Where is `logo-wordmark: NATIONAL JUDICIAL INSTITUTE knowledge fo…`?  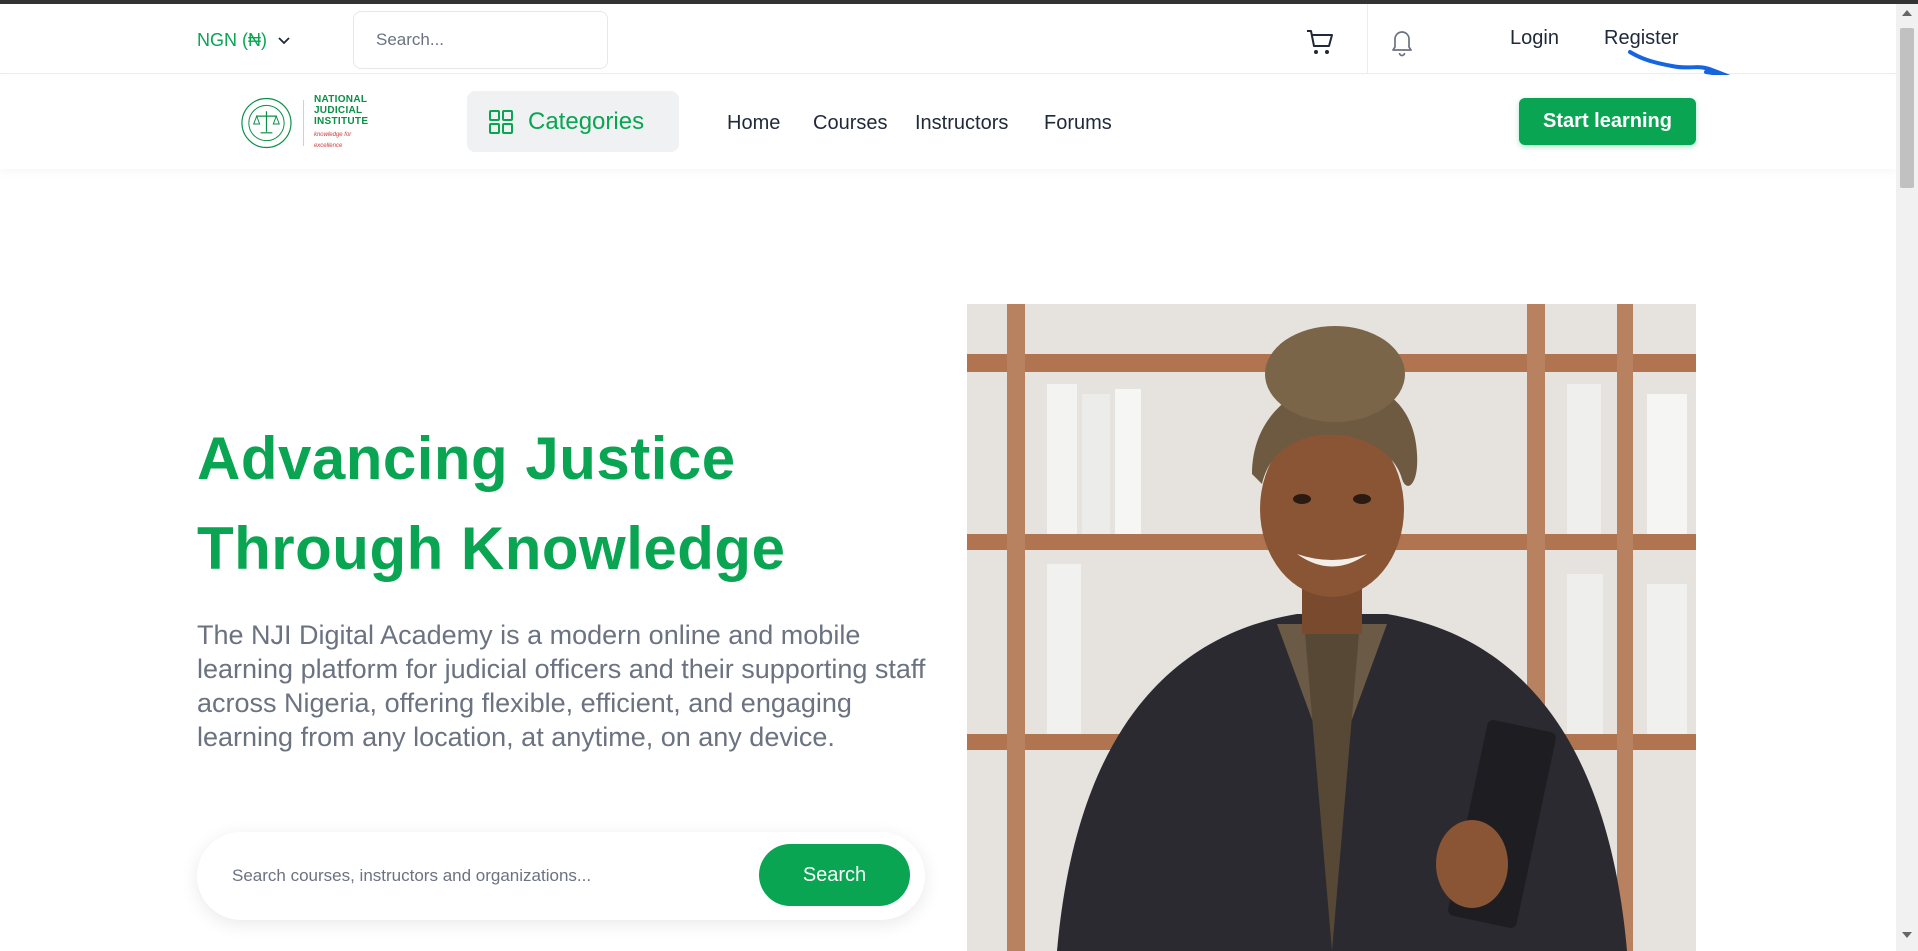
logo-wordmark: NATIONAL JUDICIAL INSTITUTE knowledge fo… is located at coordinates (347, 123).